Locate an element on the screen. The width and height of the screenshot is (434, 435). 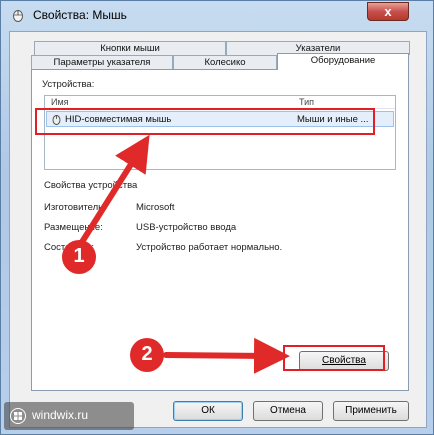
windows-logo-icon is located at coordinates (18, 416).